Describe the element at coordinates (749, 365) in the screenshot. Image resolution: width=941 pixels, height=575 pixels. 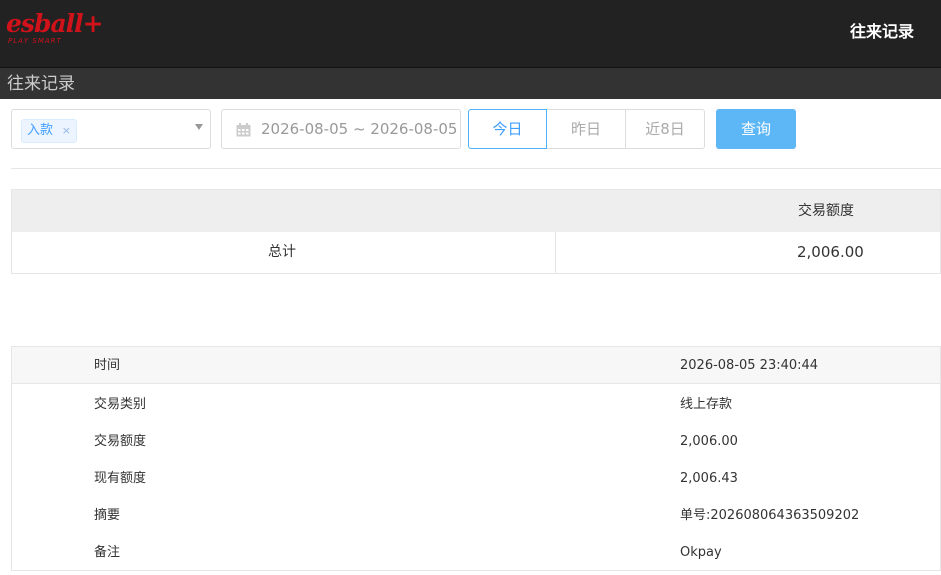
I see `detail-value: 2026-08-05 23:40:44` at that location.